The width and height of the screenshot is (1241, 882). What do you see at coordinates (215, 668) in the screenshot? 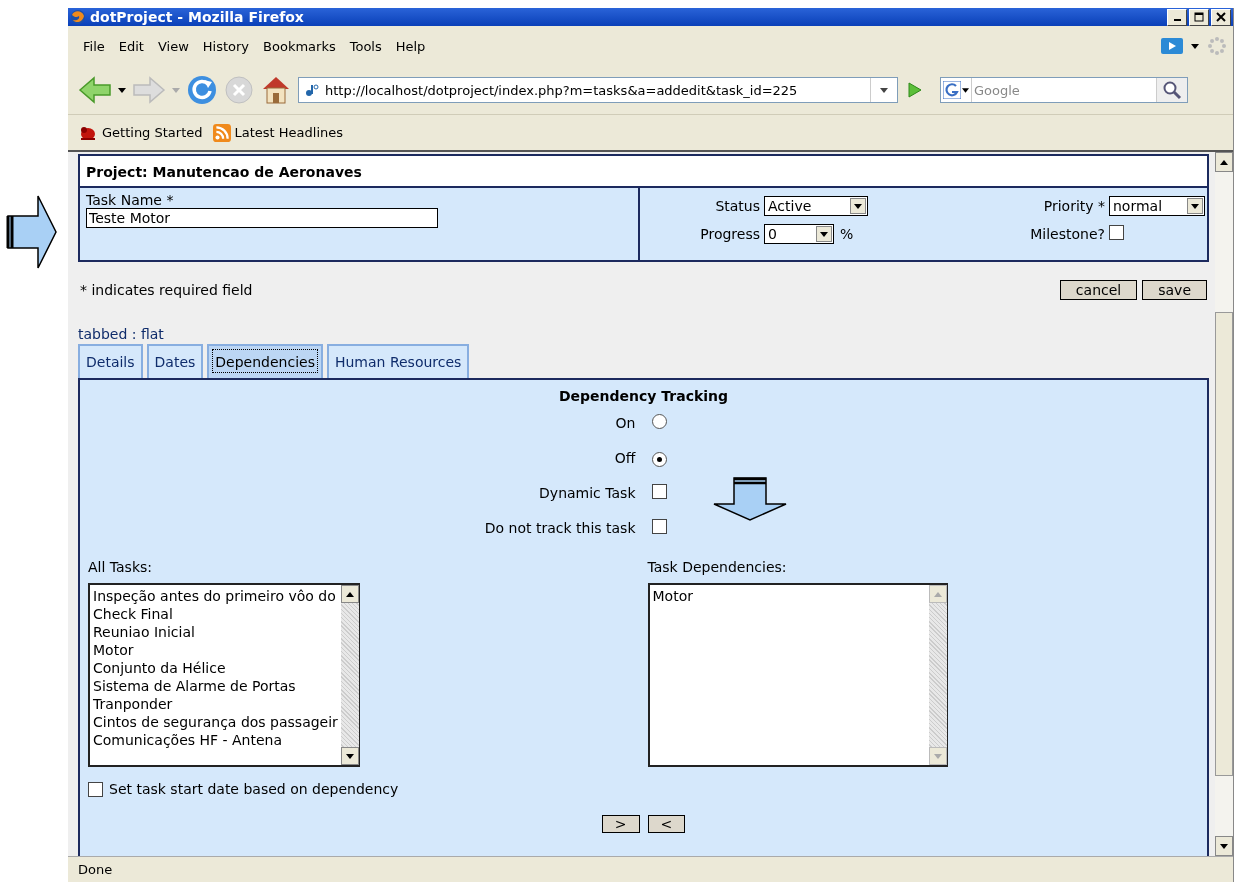
I see `list-item: Conjunto da Hélice` at bounding box center [215, 668].